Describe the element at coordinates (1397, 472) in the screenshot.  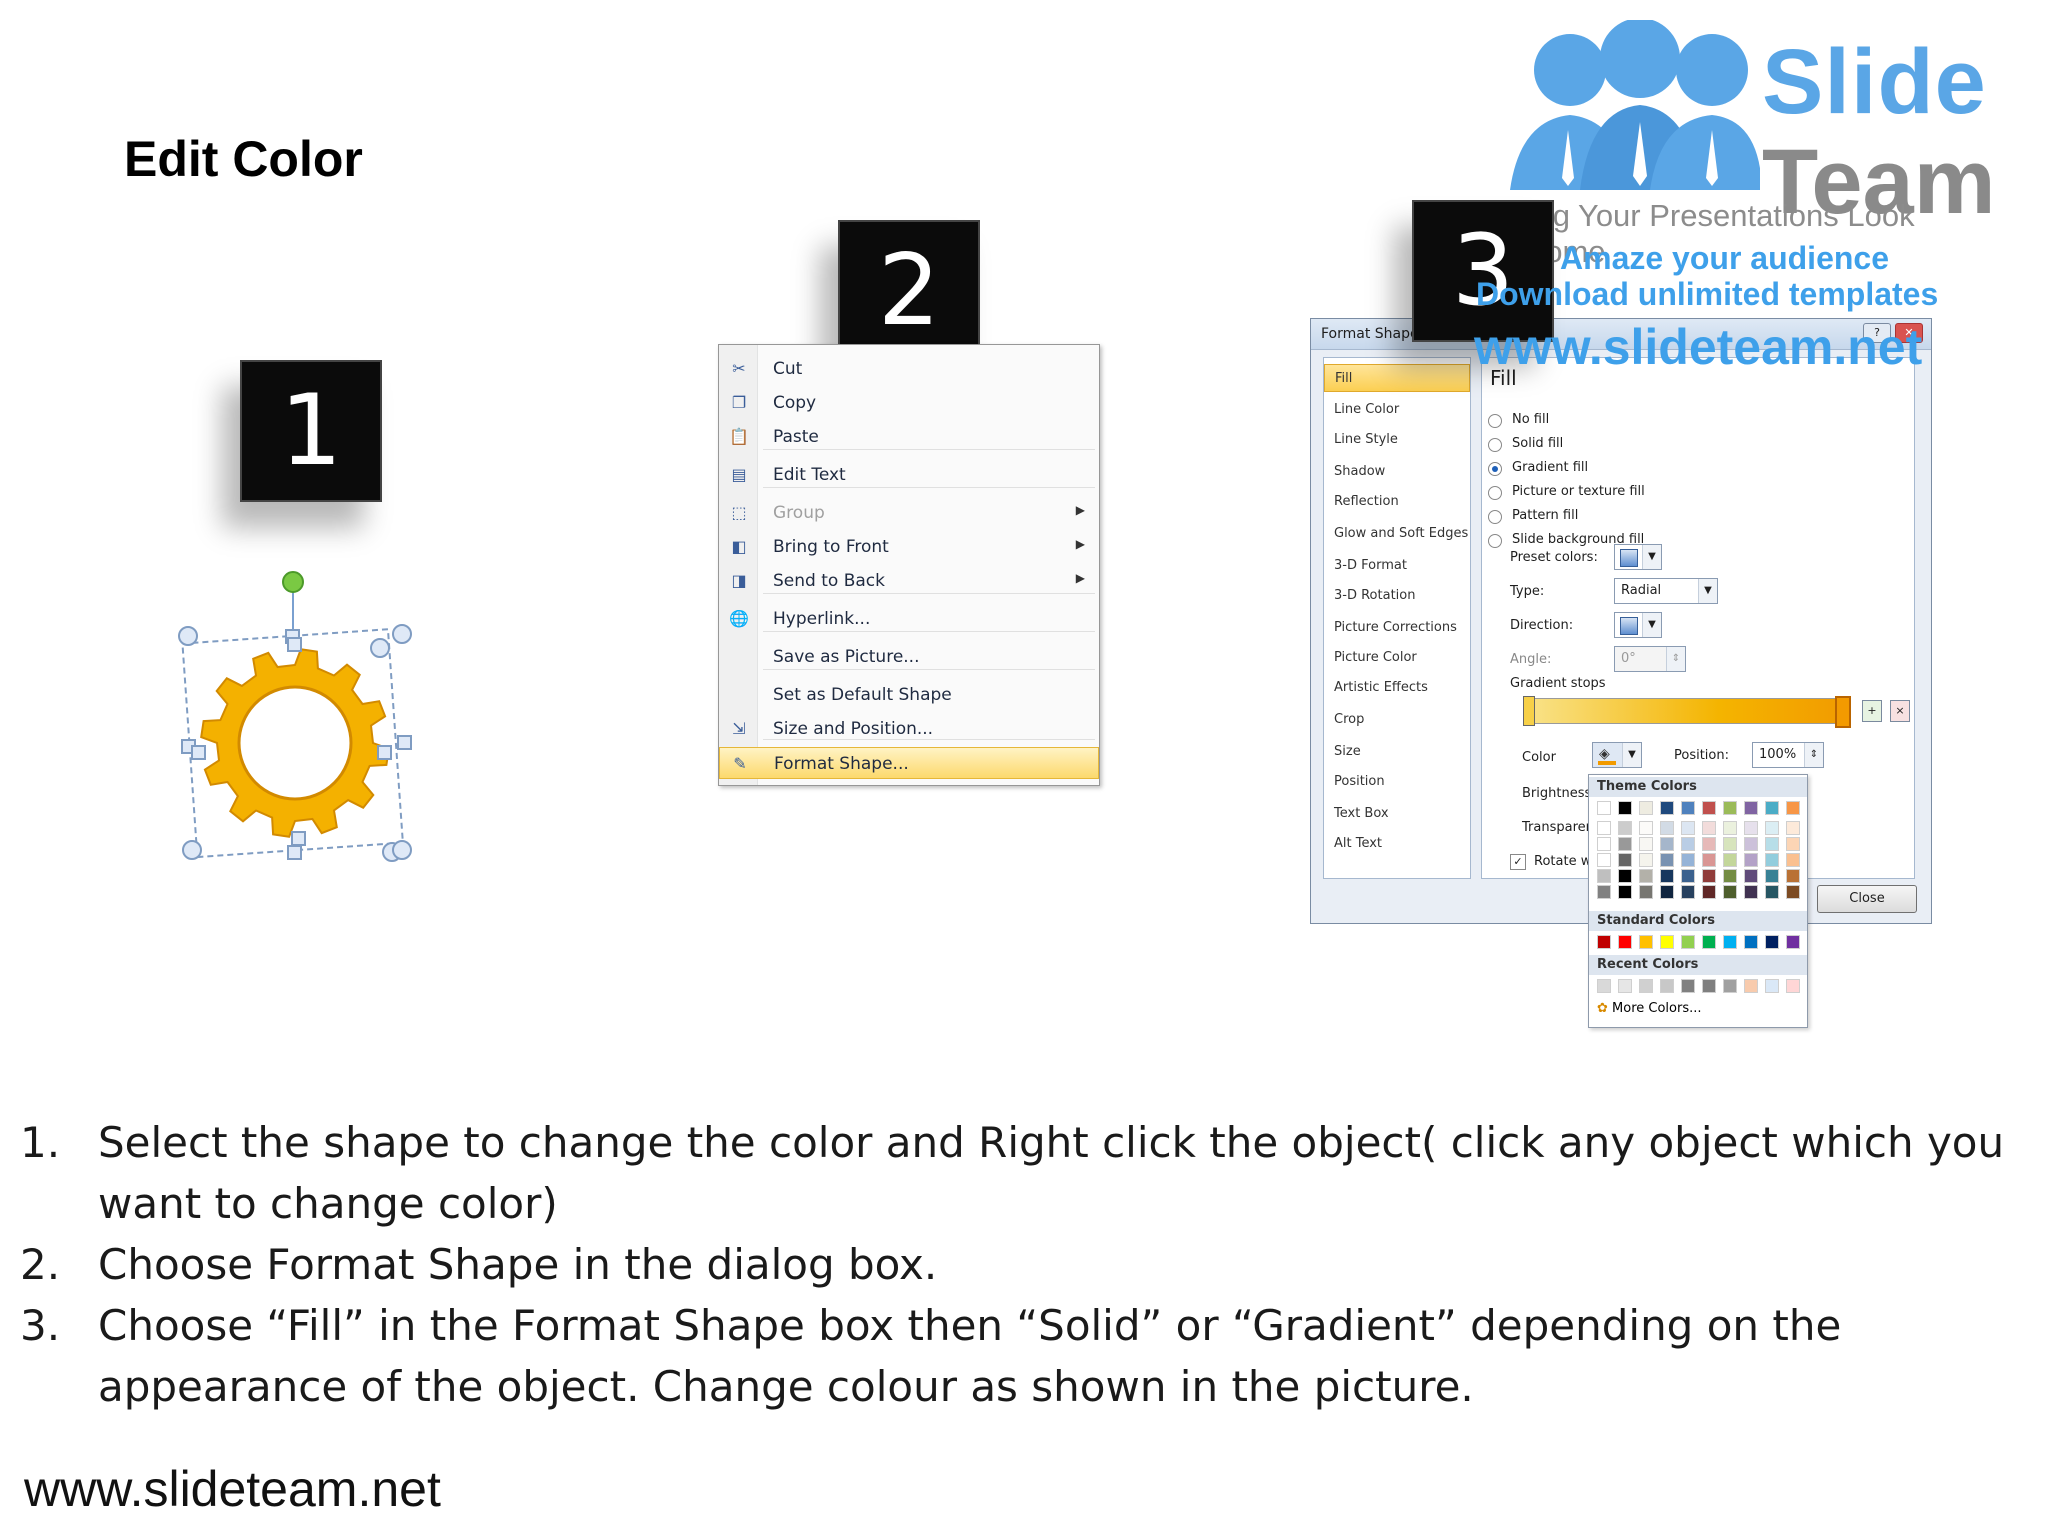
I see `sidebar-item-shadow: Shadow` at that location.